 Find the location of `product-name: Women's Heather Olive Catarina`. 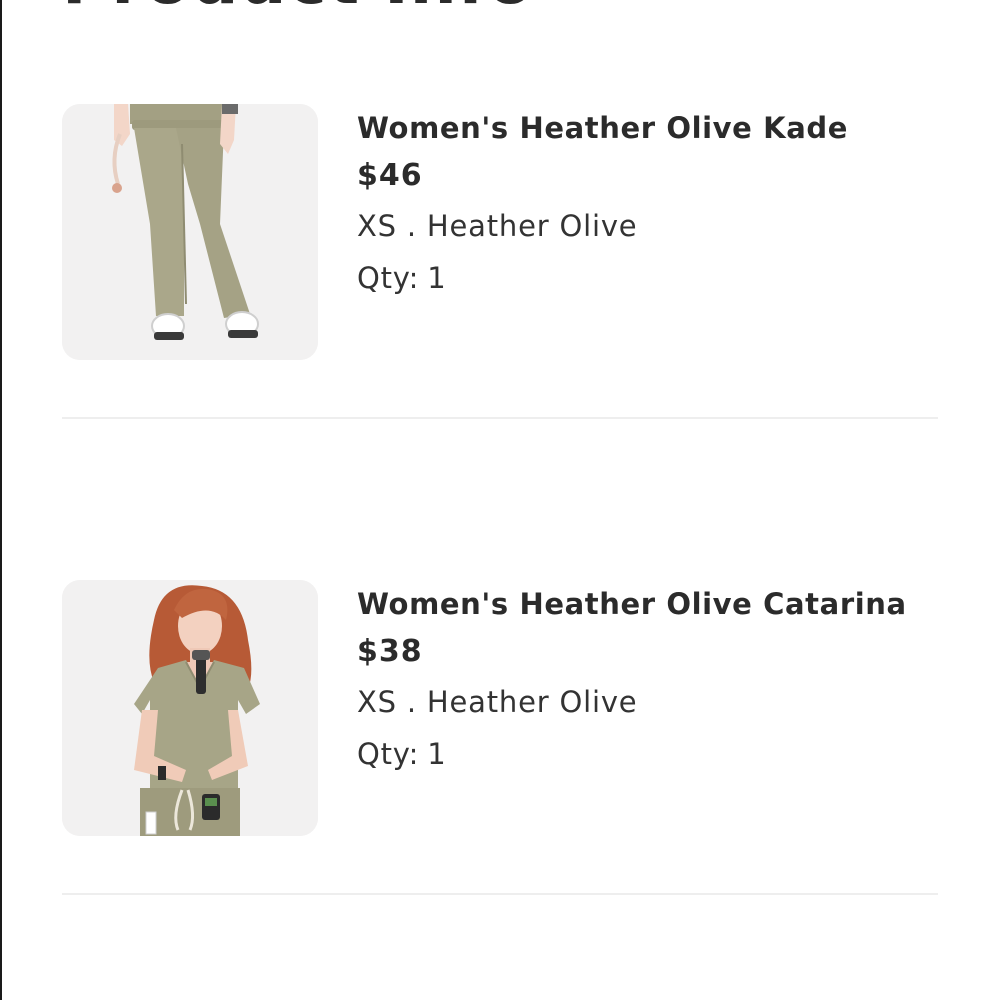

product-name: Women's Heather Olive Catarina is located at coordinates (647, 607).